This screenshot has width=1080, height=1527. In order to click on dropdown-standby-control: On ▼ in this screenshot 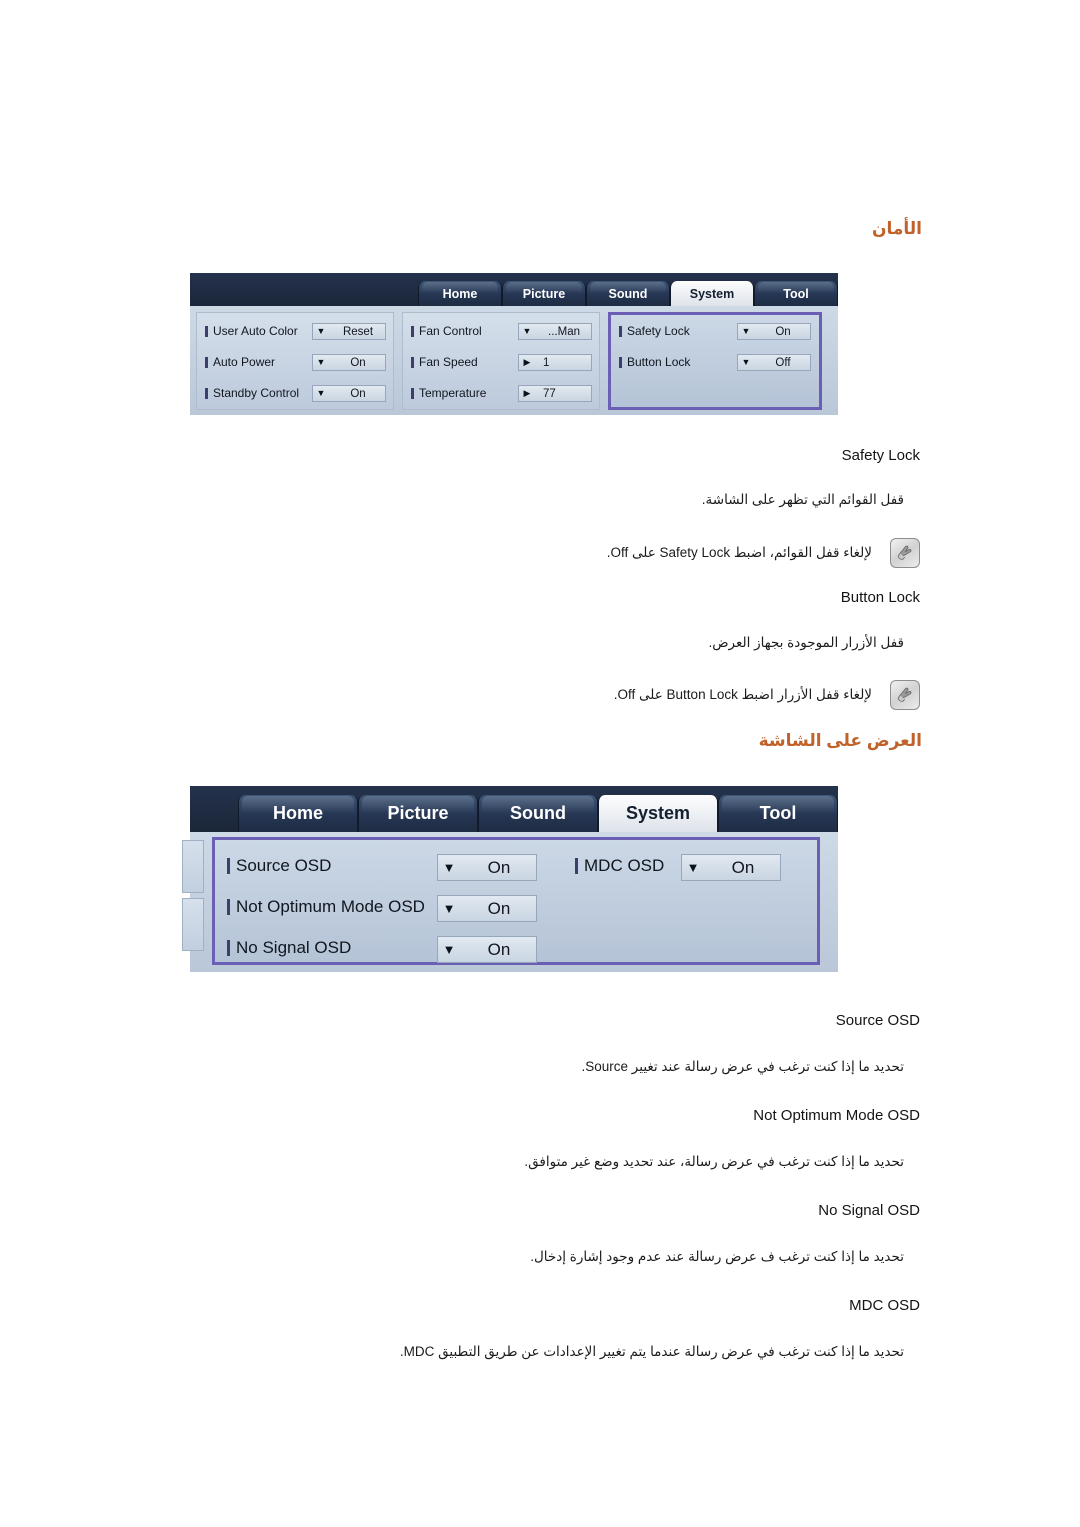, I will do `click(349, 393)`.